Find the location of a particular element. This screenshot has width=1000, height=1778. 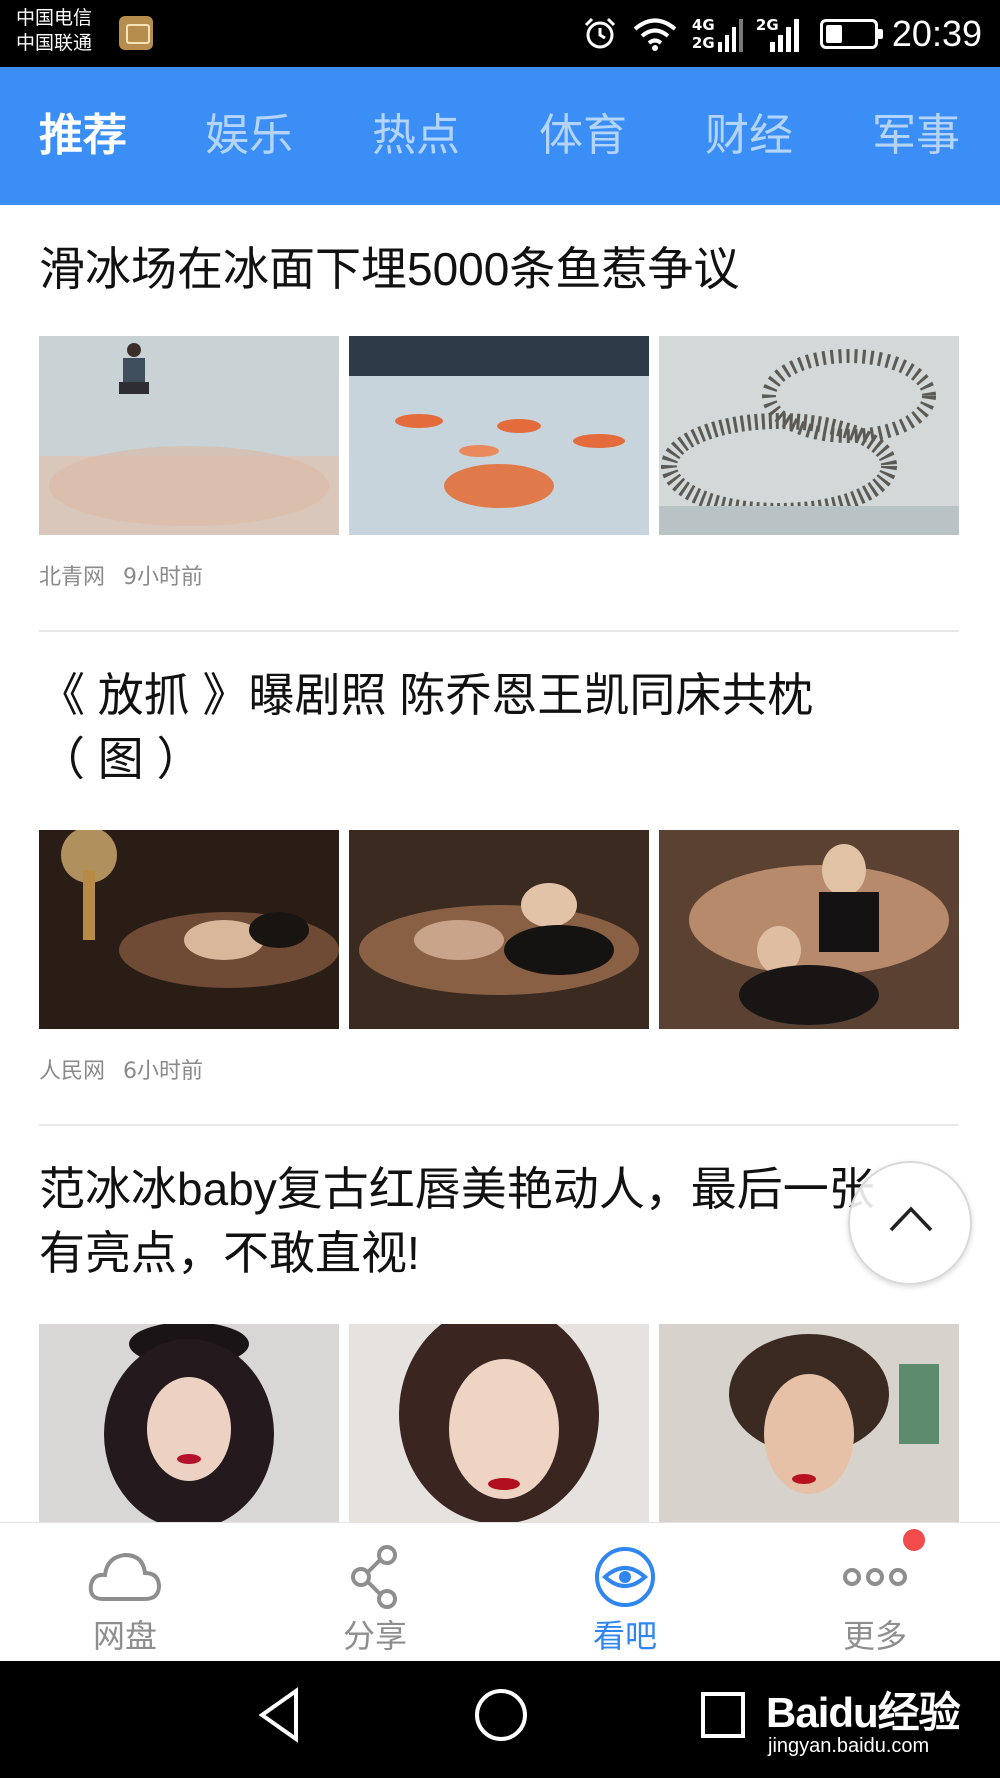

watermark-logo: Baidu经验 is located at coordinates (863, 1712).